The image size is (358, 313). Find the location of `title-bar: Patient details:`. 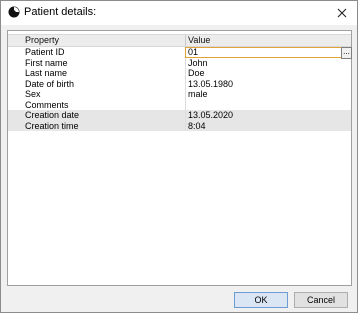

title-bar: Patient details: is located at coordinates (179, 13).